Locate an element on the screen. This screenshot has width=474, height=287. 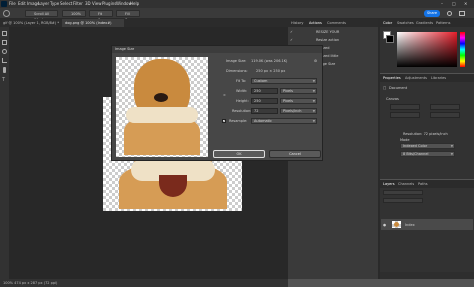
document-tab-2: dog.png @ 100% (Index#) is located at coordinates (93, 23).